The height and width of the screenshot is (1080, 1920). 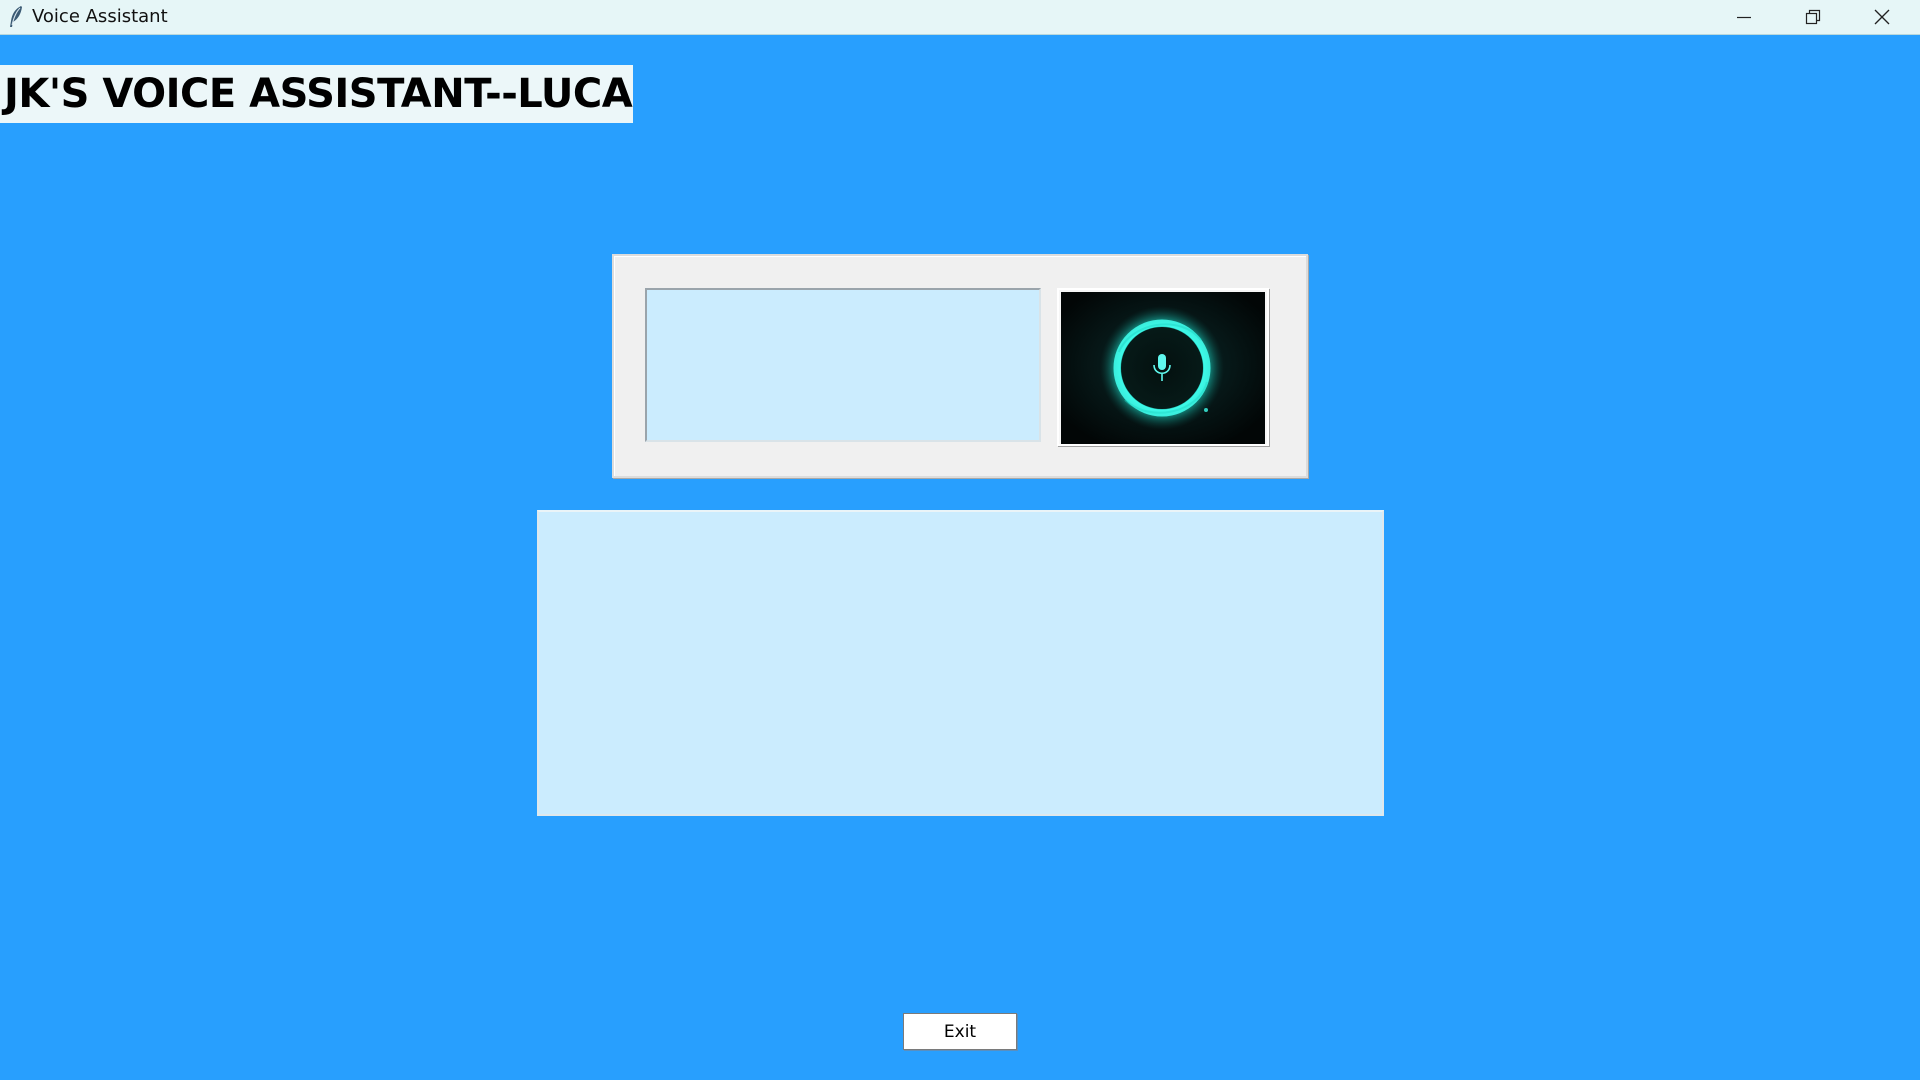 What do you see at coordinates (843, 365) in the screenshot?
I see `command-input` at bounding box center [843, 365].